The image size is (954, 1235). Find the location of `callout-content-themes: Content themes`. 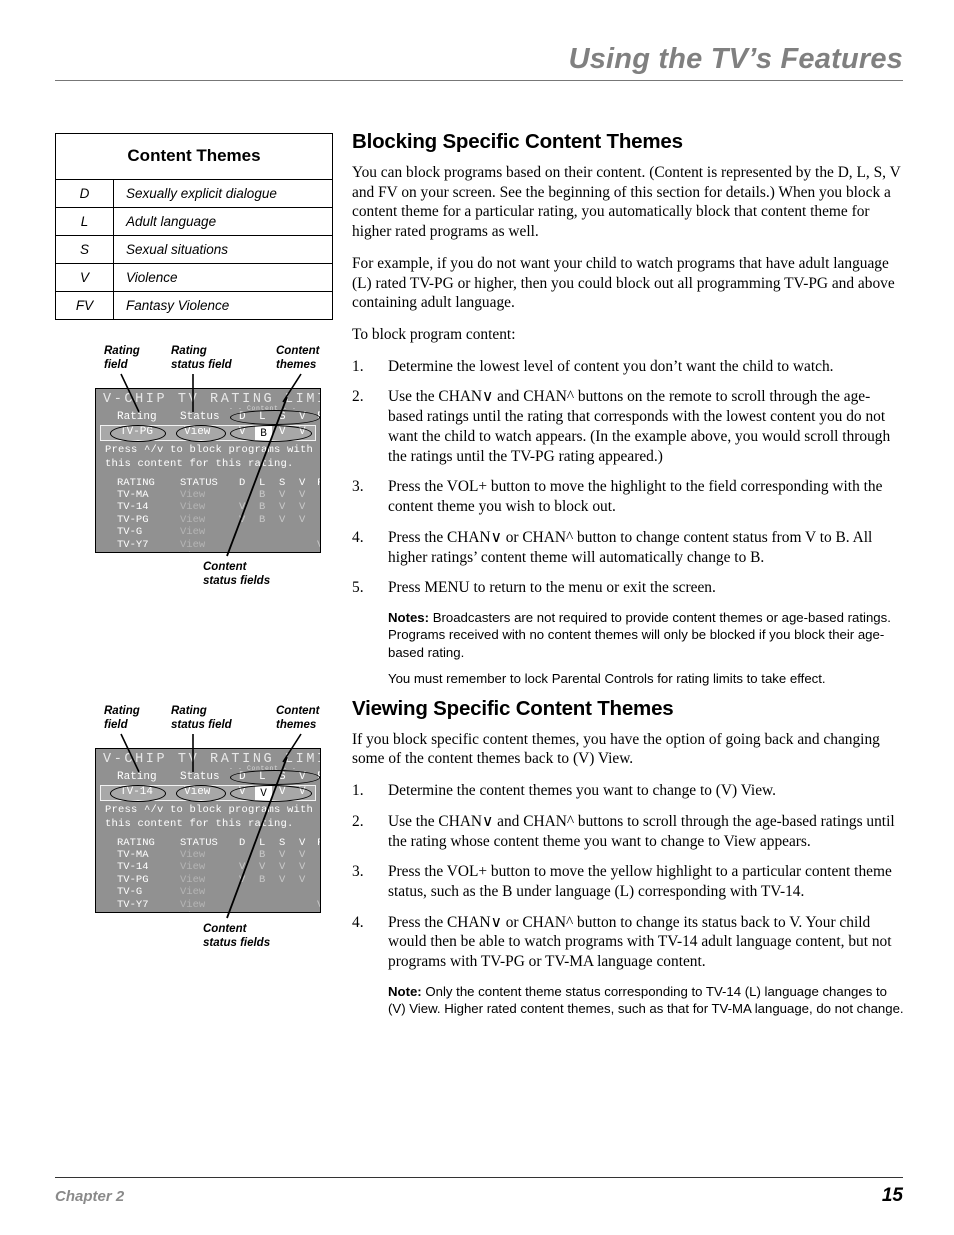

callout-content-themes: Content themes is located at coordinates (298, 358).